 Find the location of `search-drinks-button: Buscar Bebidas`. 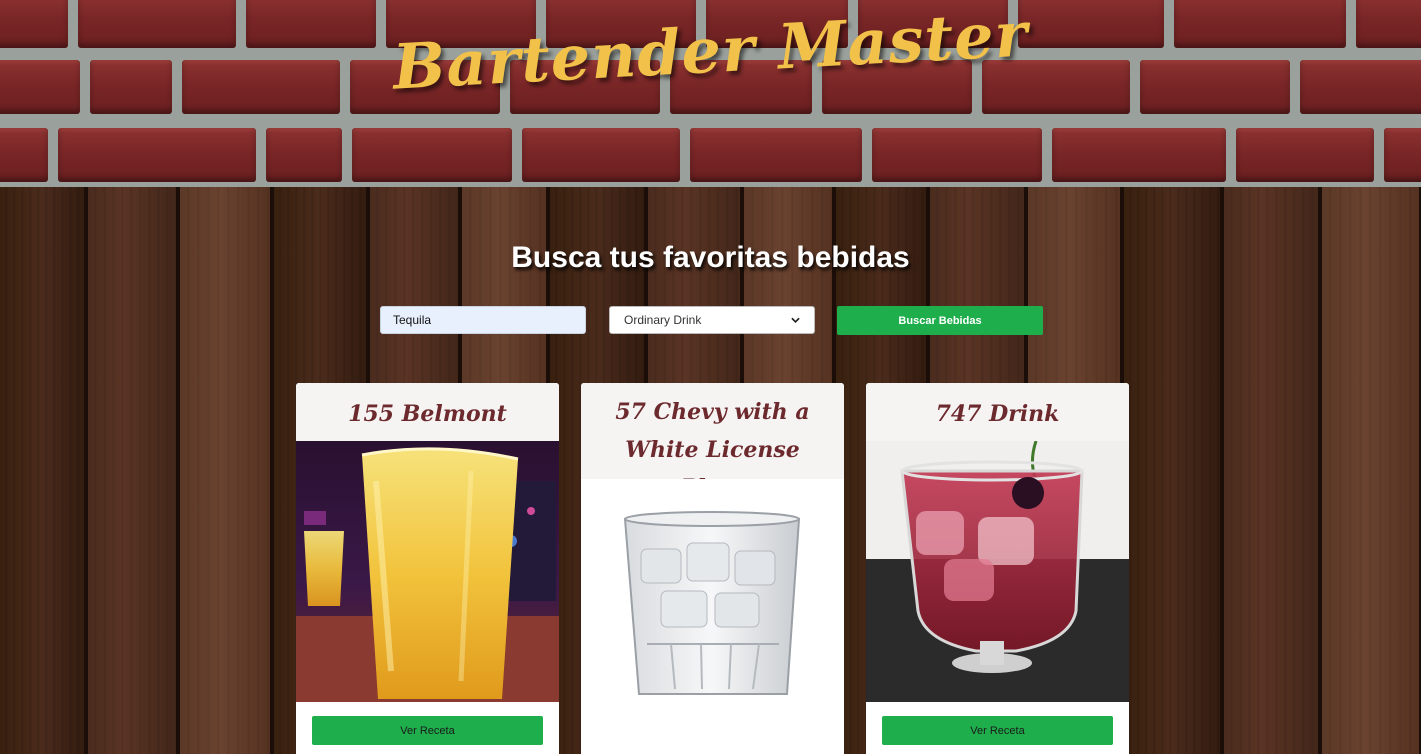

search-drinks-button: Buscar Bebidas is located at coordinates (940, 320).